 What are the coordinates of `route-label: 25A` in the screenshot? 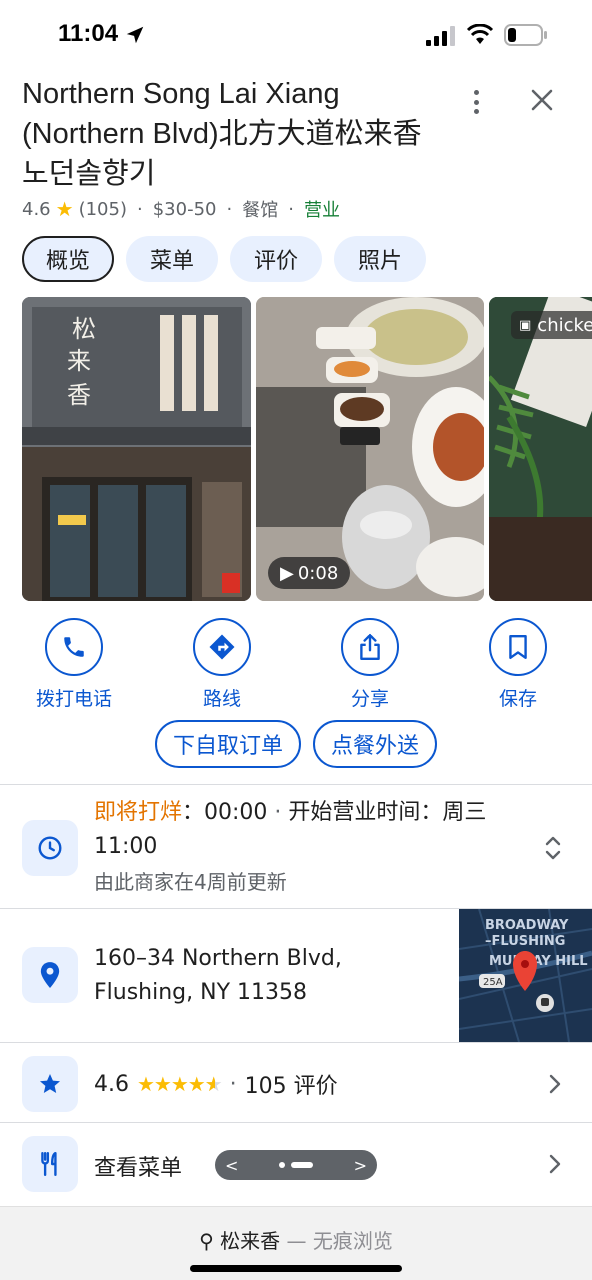 It's located at (493, 982).